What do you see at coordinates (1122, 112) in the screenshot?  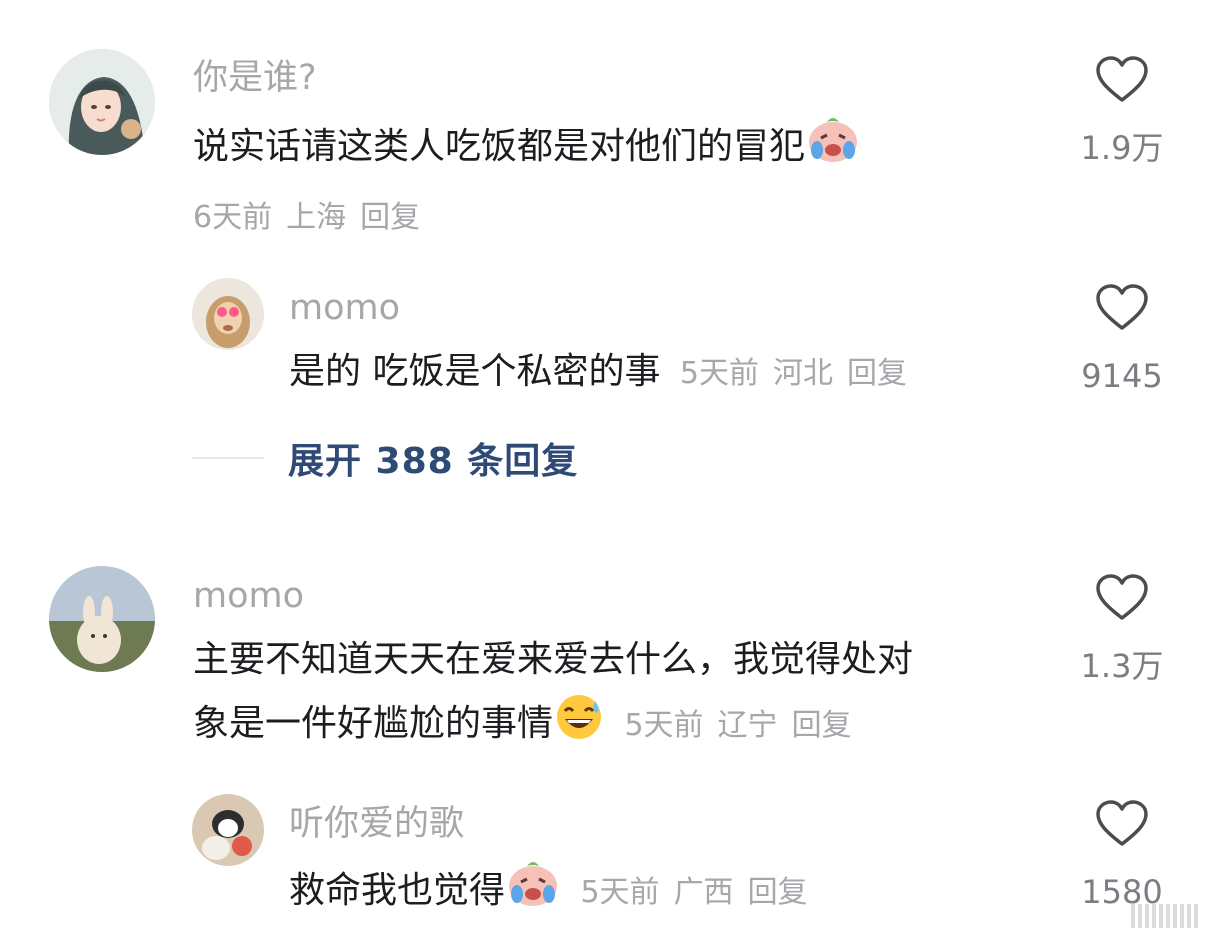 I see `like-control: 1.9万` at bounding box center [1122, 112].